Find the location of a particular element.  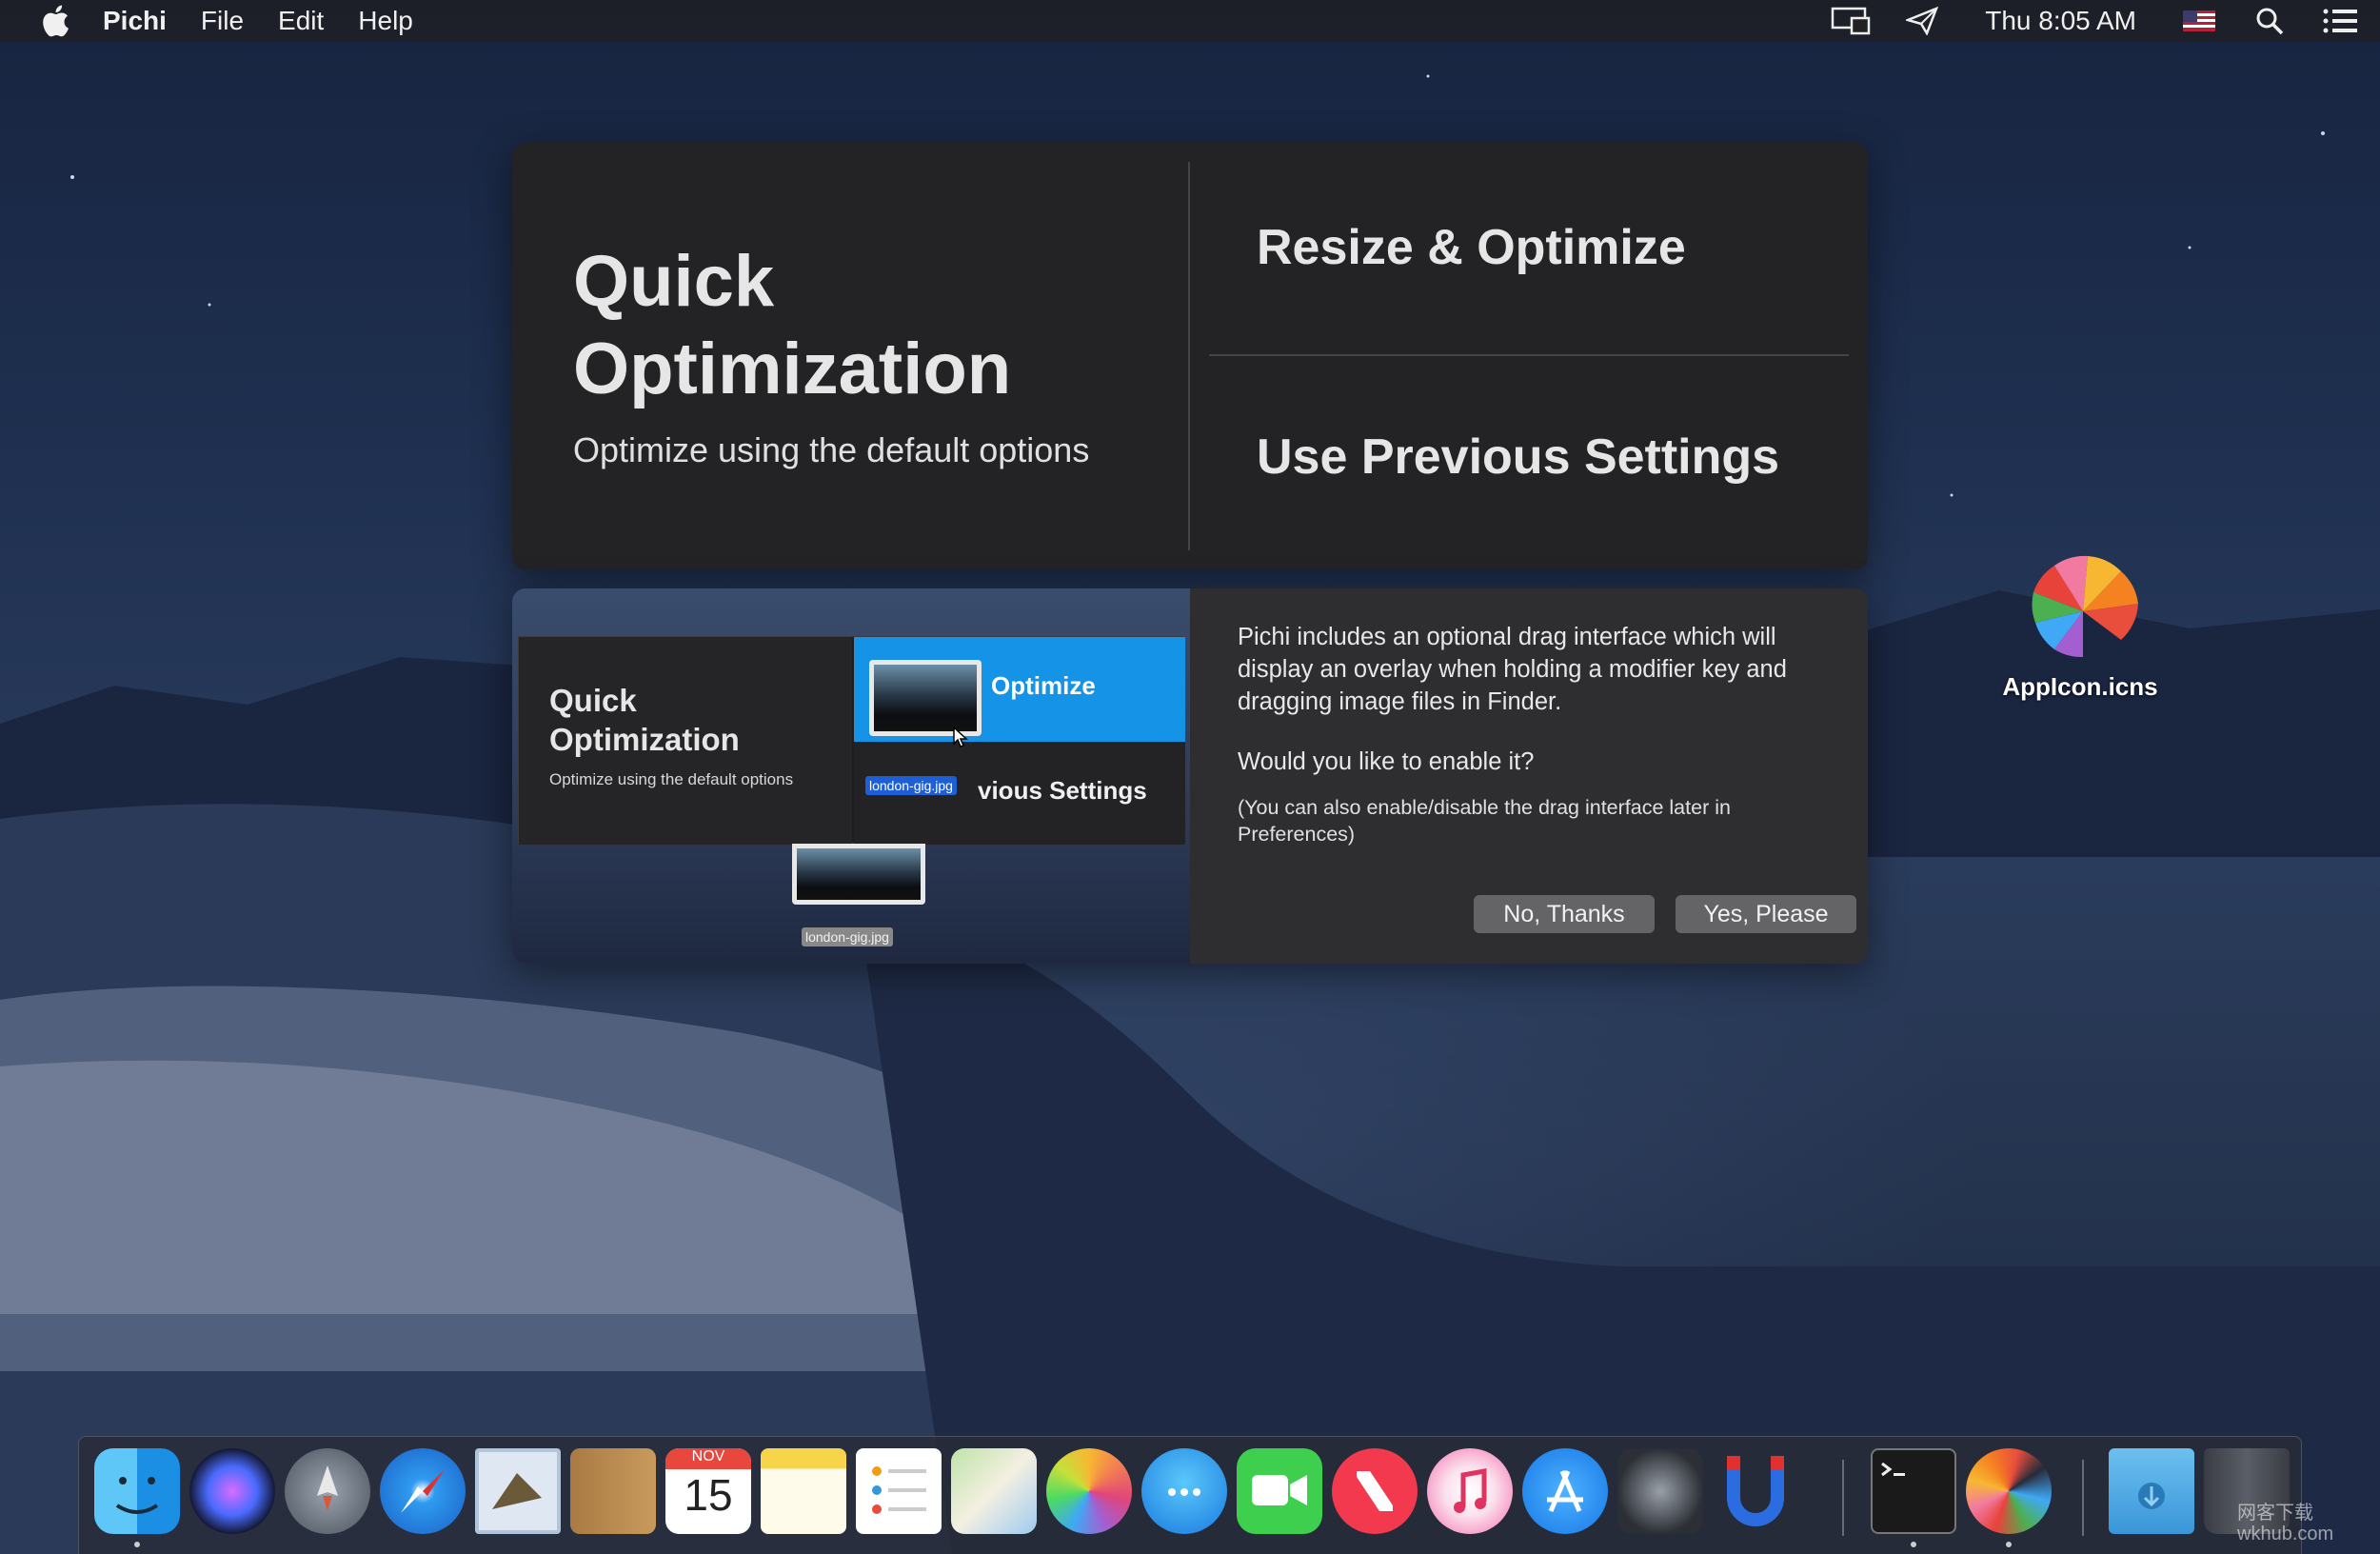

menu-file: File is located at coordinates (222, 21).